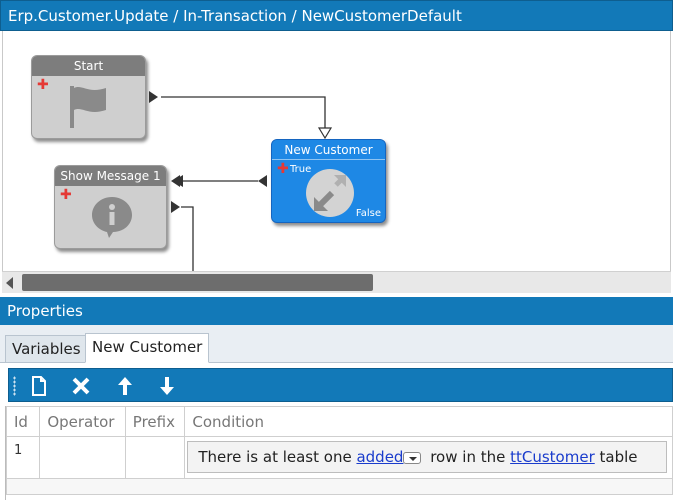 This screenshot has height=500, width=673. Describe the element at coordinates (155, 457) in the screenshot. I see `cell-prefix` at that location.